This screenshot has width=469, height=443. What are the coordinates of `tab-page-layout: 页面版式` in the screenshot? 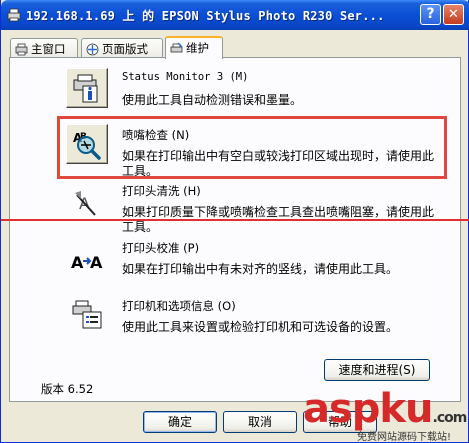 It's located at (122, 48).